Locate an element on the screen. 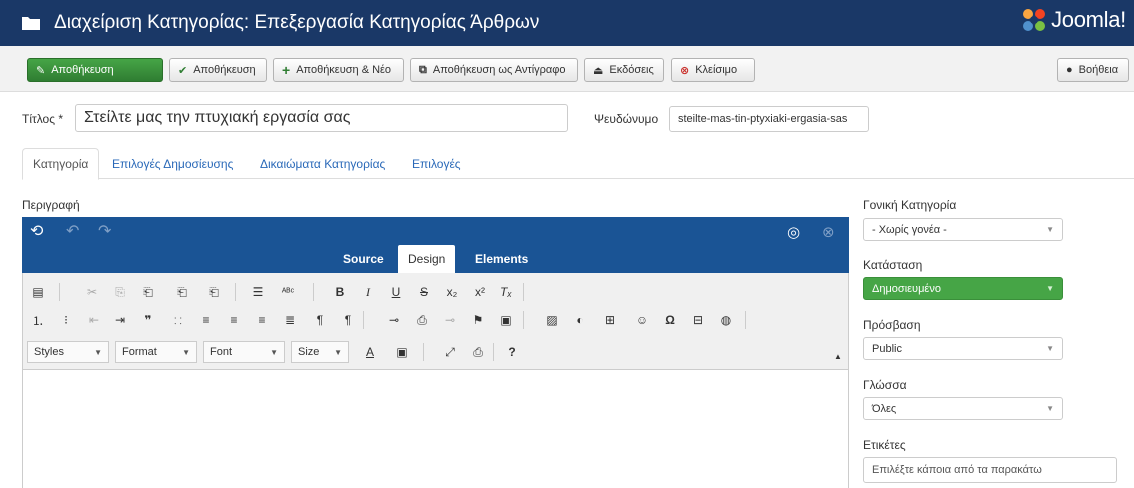 This screenshot has width=1134, height=488. align-justify-icon: ≣ is located at coordinates (290, 320).